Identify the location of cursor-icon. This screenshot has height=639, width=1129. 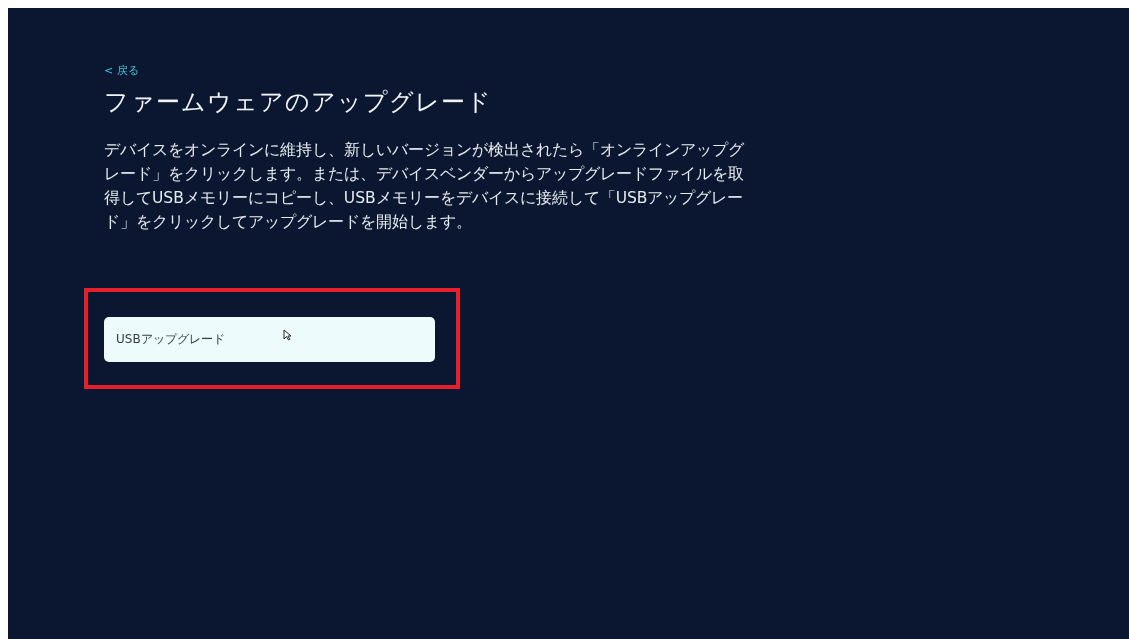
(287, 335).